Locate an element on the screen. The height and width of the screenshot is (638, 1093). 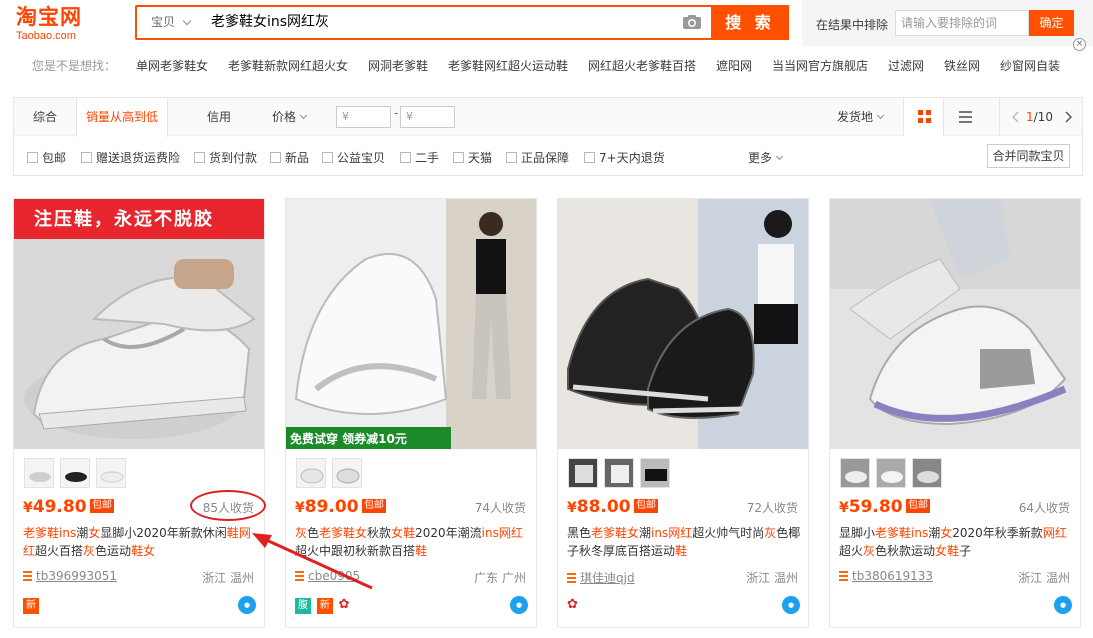
product-image: 免费试穿 领券减10元 is located at coordinates (411, 324).